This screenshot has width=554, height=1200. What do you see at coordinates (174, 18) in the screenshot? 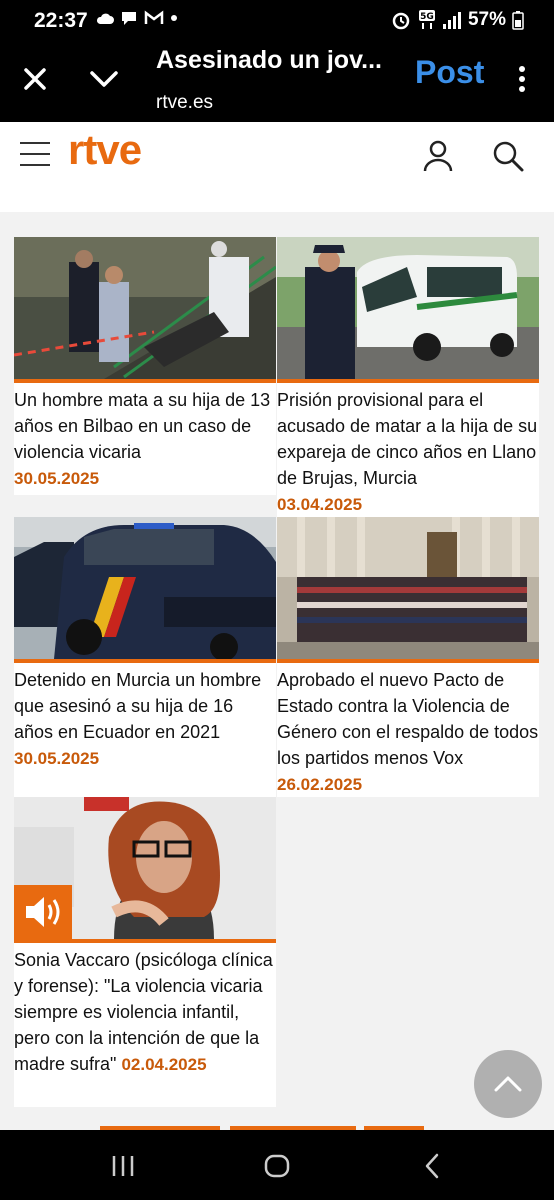
I see `dot-icon` at bounding box center [174, 18].